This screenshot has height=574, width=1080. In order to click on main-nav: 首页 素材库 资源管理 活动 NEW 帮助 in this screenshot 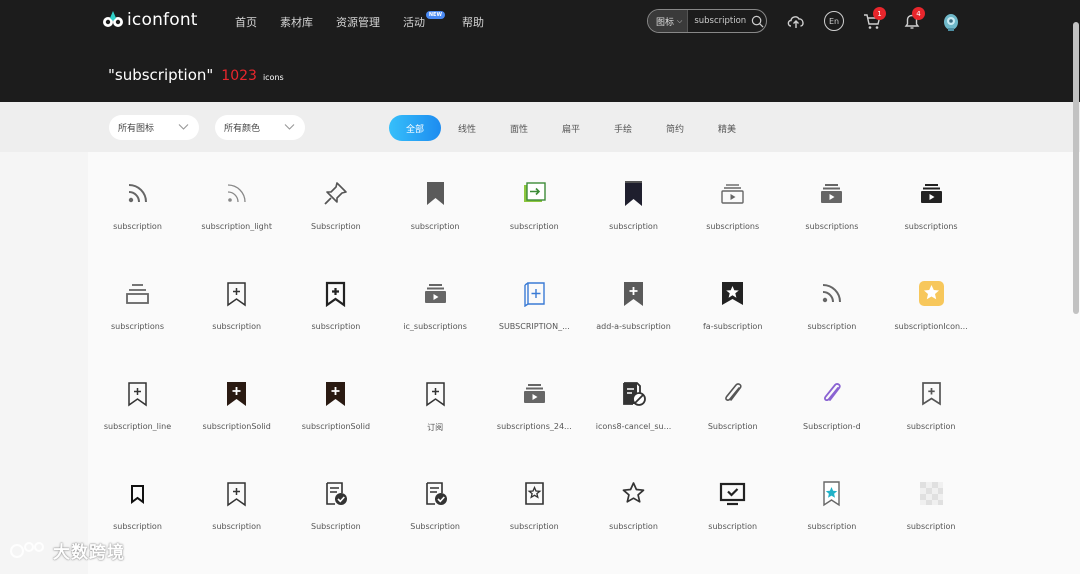, I will do `click(371, 20)`.